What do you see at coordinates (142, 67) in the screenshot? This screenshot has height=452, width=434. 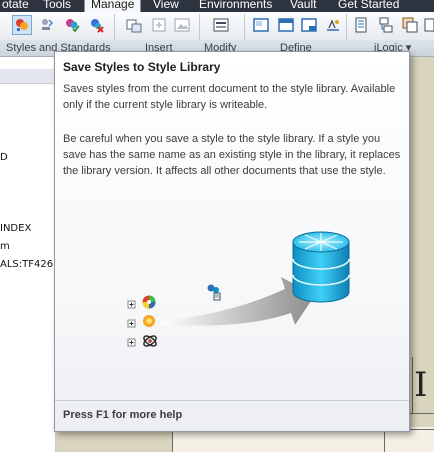 I see `tooltip-title: Save Styles to Style Library` at bounding box center [142, 67].